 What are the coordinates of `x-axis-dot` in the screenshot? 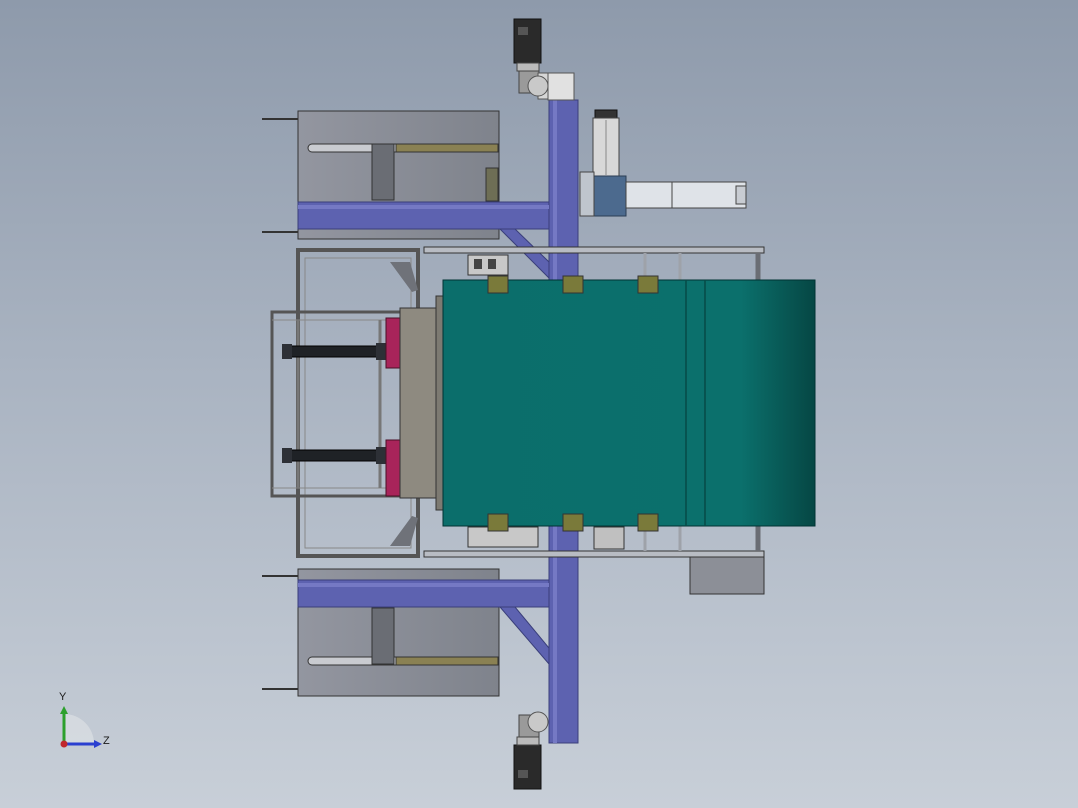 It's located at (64, 744).